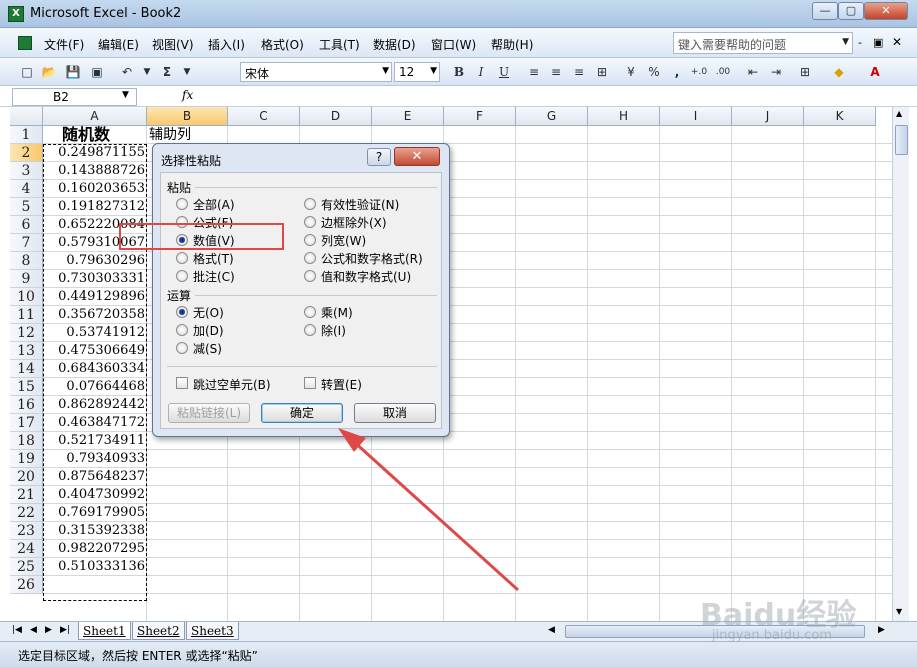 The width and height of the screenshot is (917, 667). Describe the element at coordinates (26, 585) in the screenshot. I see `row-header-26: 26` at that location.